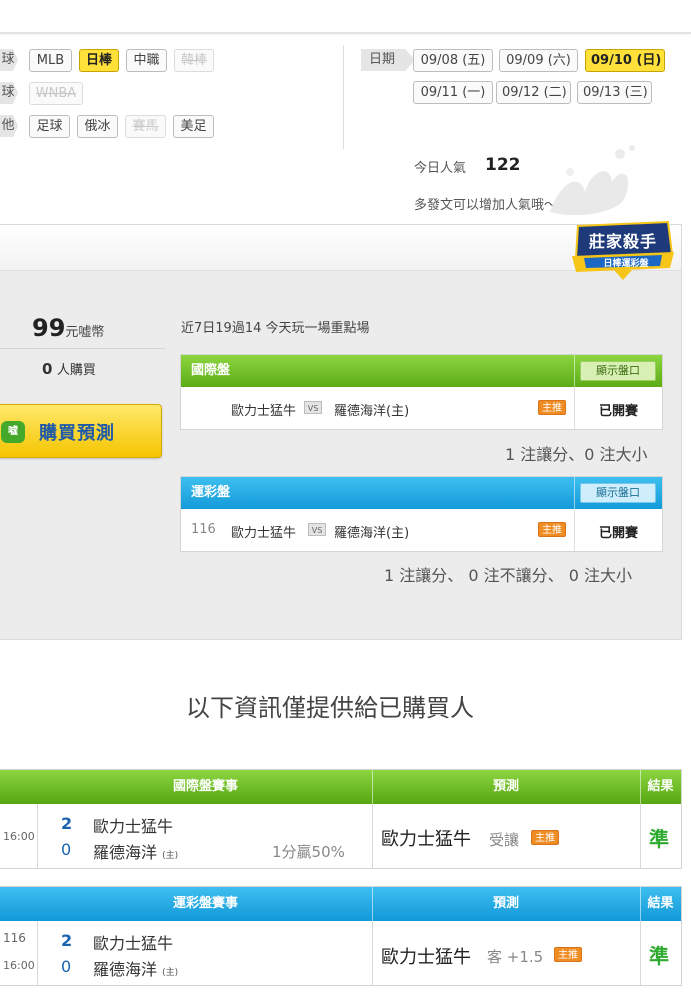 The image size is (691, 1000). What do you see at coordinates (592, 180) in the screenshot?
I see `splash-decoration-icon` at bounding box center [592, 180].